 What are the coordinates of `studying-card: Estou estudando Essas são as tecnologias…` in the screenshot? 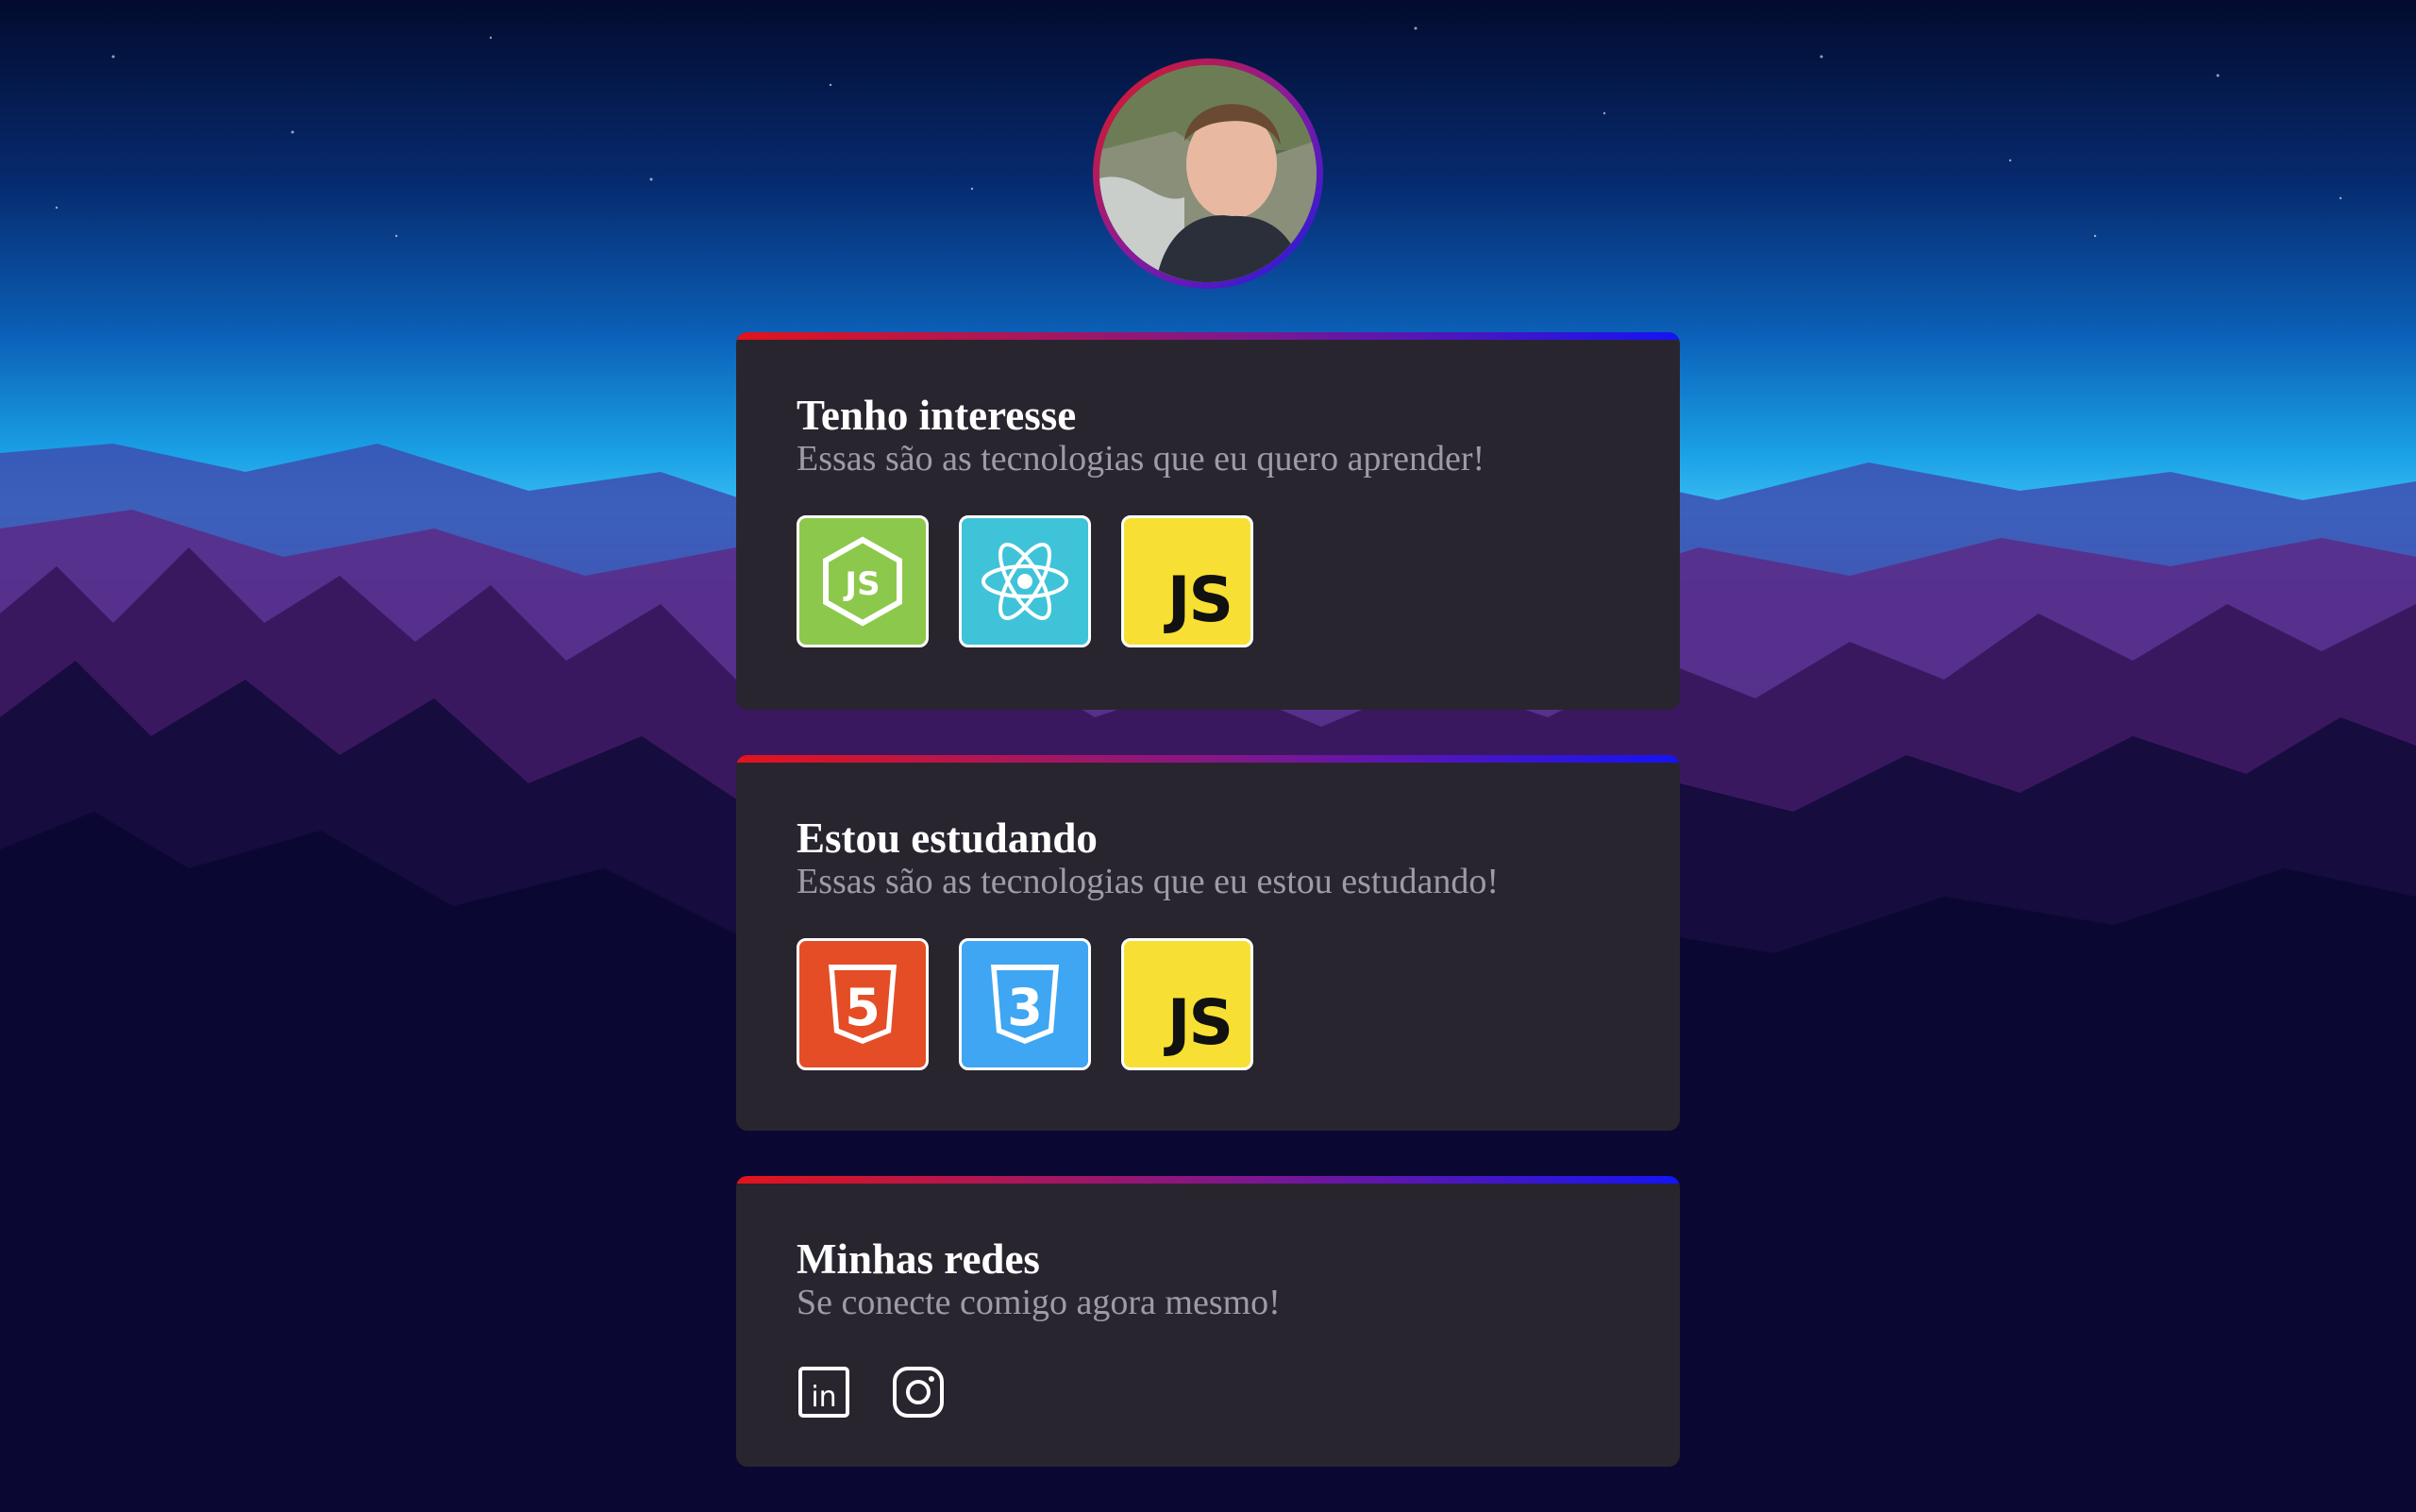 It's located at (1208, 943).